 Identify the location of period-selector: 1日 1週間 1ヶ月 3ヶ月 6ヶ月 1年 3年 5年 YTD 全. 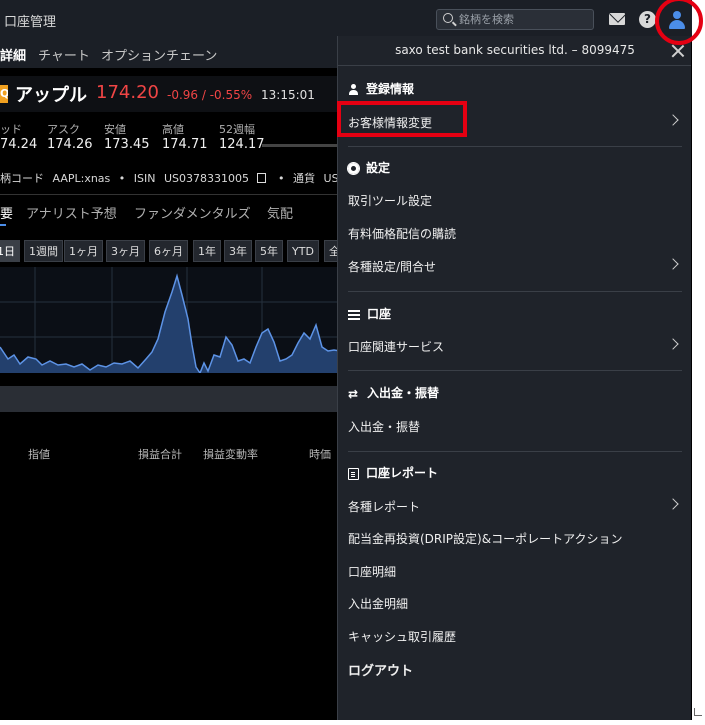
(172, 252).